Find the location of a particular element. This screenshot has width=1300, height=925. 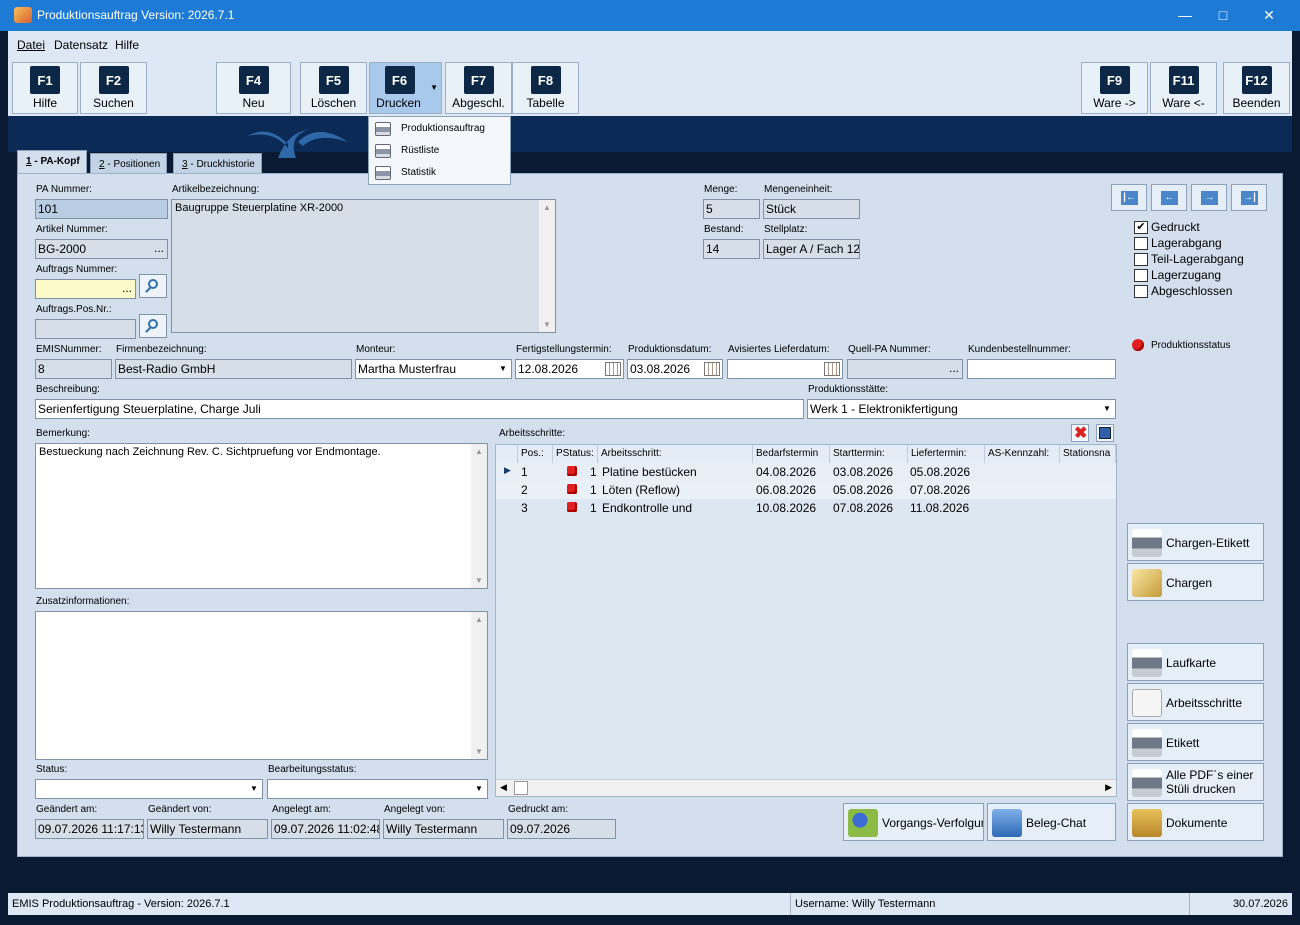

maximize-icon: □ is located at coordinates (1223, 15).